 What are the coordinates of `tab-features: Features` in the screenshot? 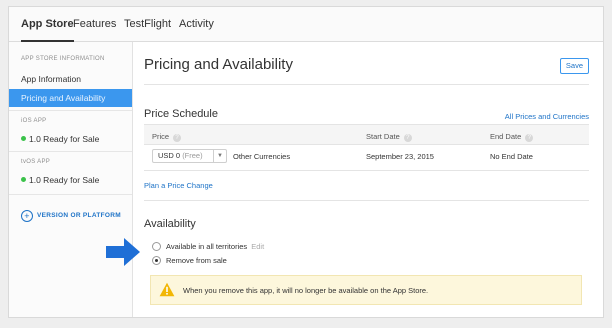 It's located at (94, 24).